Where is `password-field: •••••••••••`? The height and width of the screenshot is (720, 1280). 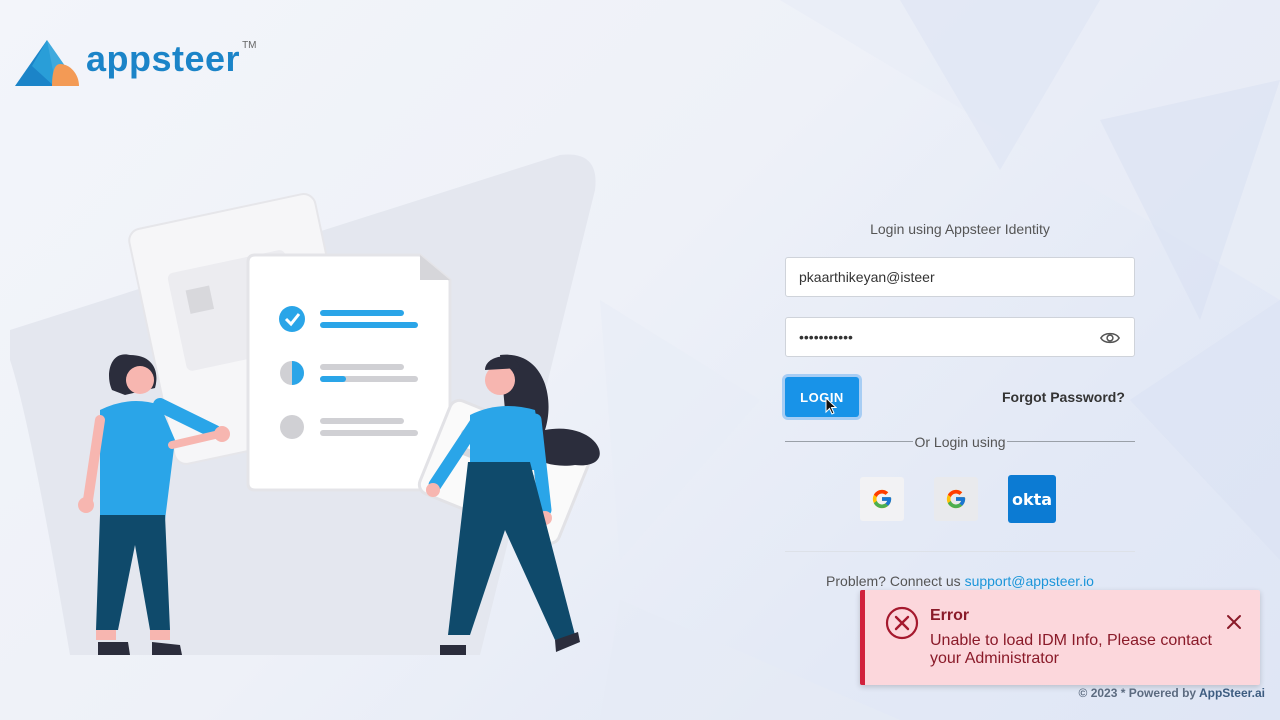 password-field: ••••••••••• is located at coordinates (960, 337).